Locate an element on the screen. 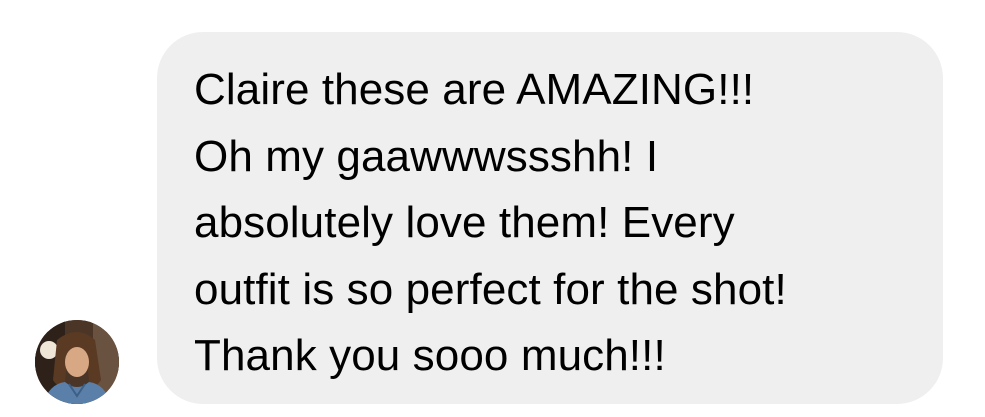 This screenshot has width=985, height=417. message-text-line: absolutely love them! Every is located at coordinates (464, 222).